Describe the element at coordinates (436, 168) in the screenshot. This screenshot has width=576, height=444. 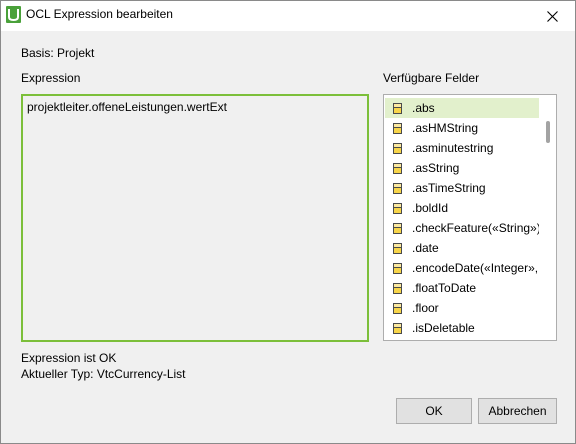
I see `field-label: .asString` at that location.